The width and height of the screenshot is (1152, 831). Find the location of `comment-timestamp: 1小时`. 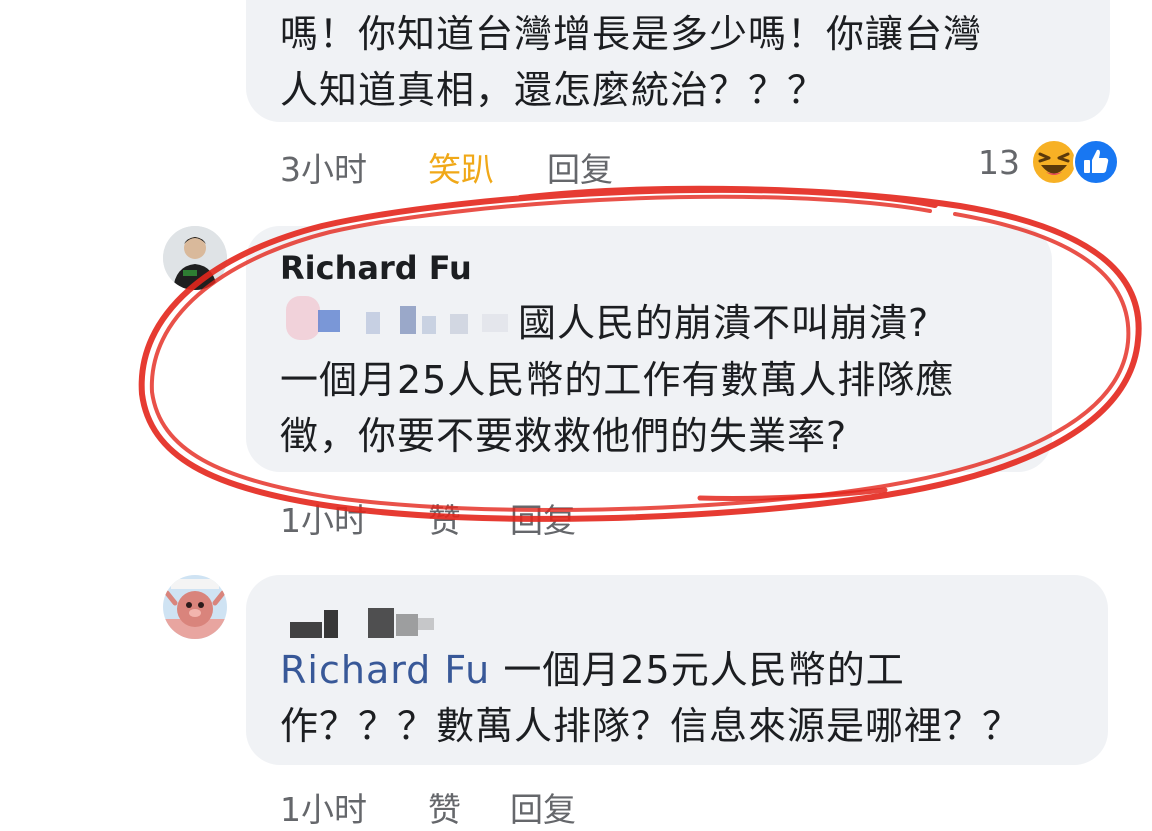

comment-timestamp: 1小时 is located at coordinates (323, 807).